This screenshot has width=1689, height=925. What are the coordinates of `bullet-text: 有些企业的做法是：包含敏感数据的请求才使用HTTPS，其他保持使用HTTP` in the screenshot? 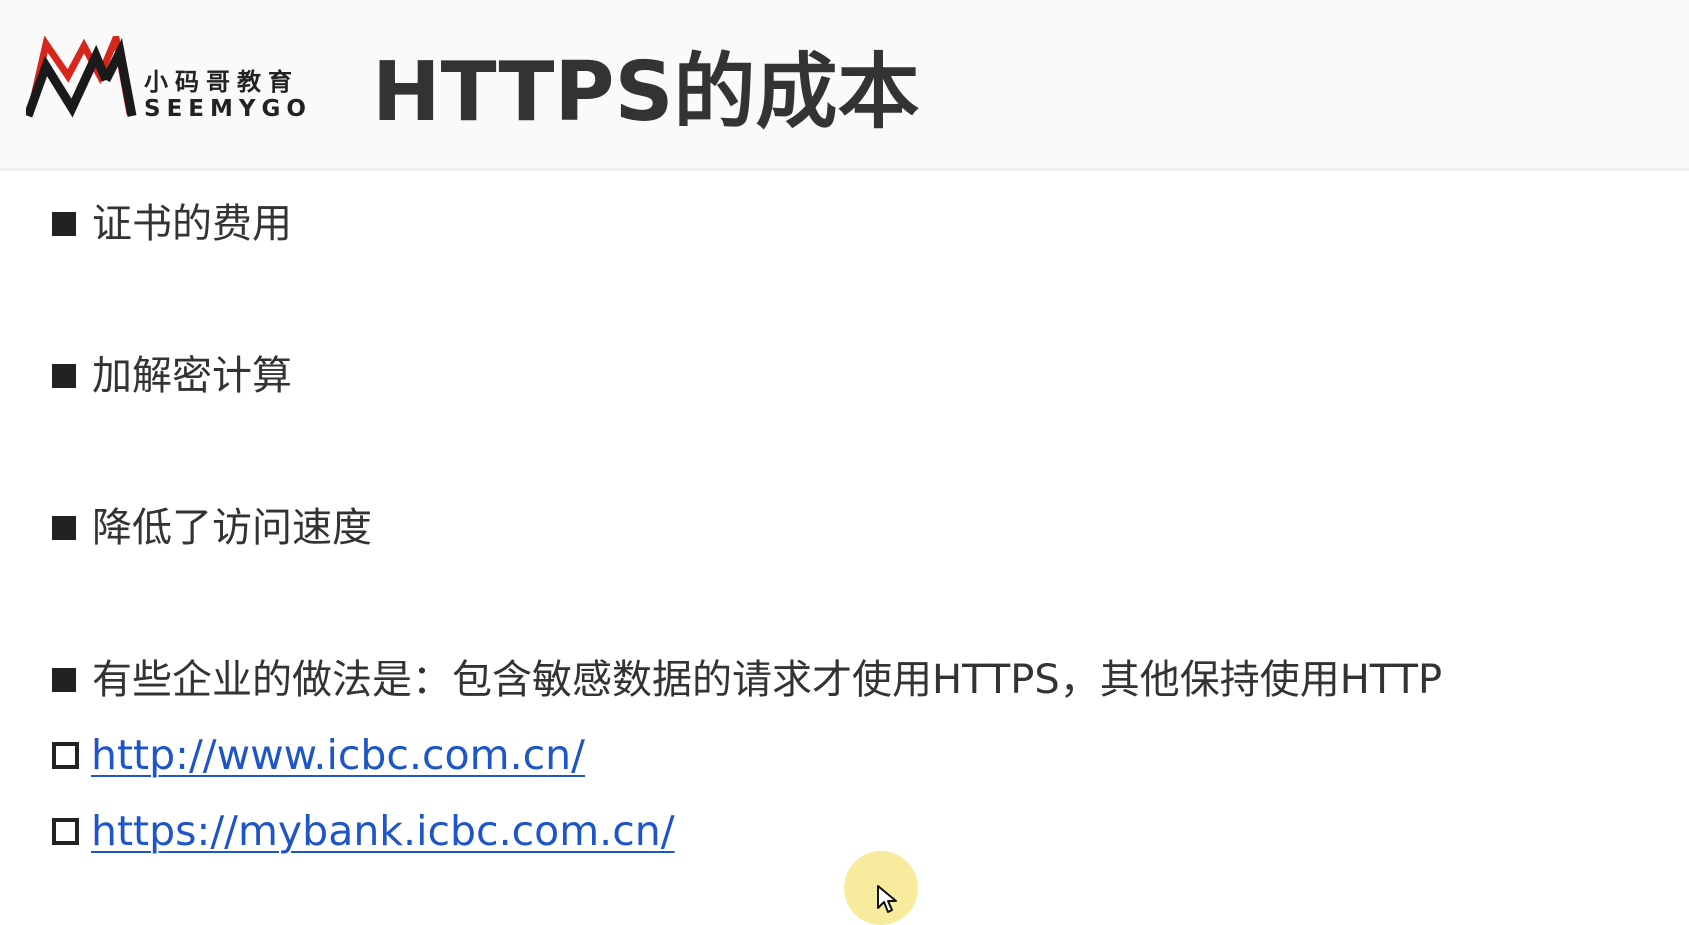 It's located at (767, 680).